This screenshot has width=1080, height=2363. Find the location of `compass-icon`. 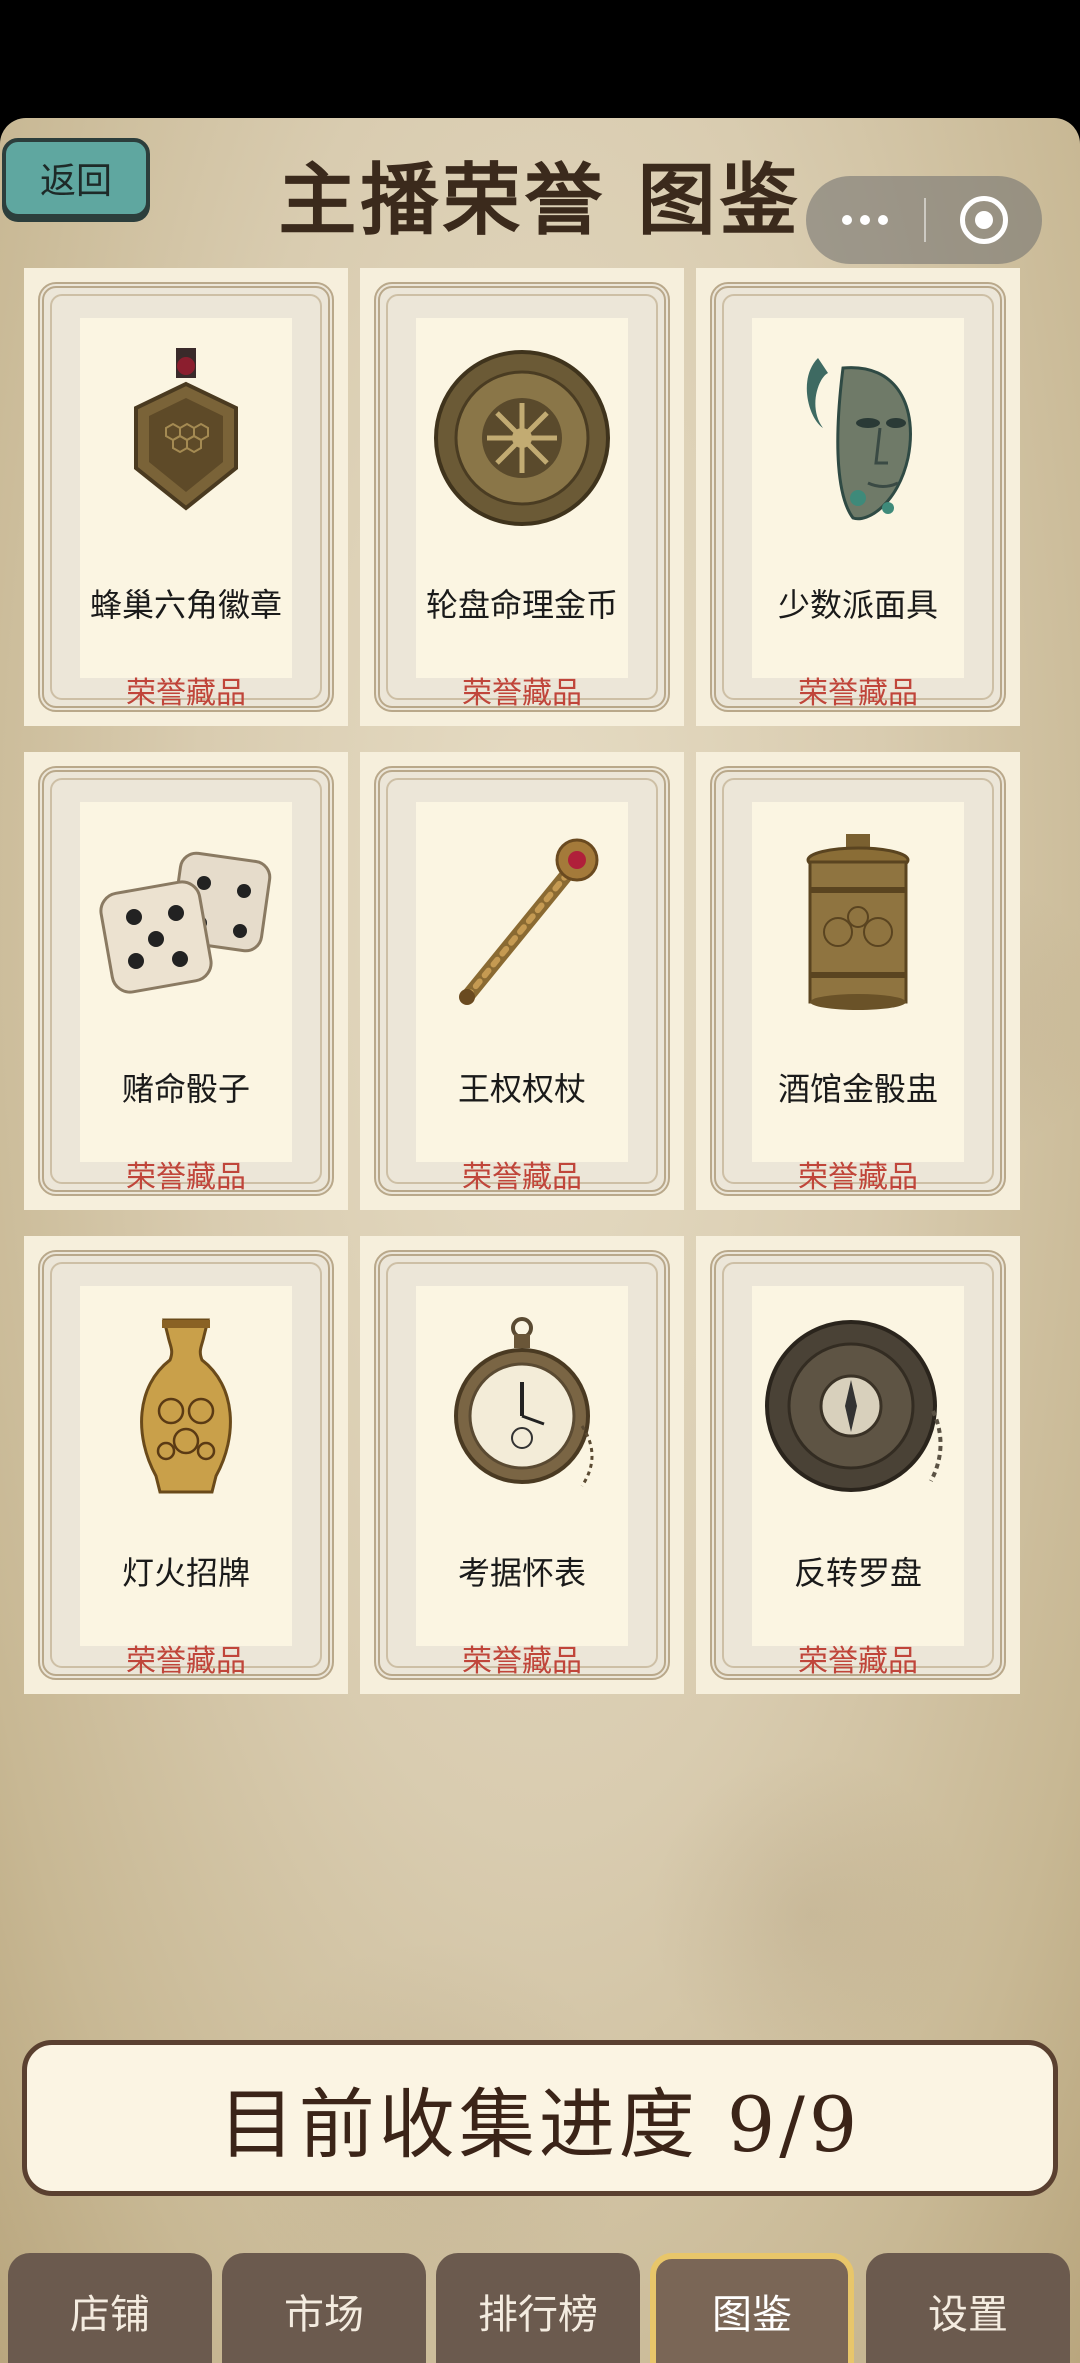

compass-icon is located at coordinates (858, 1406).